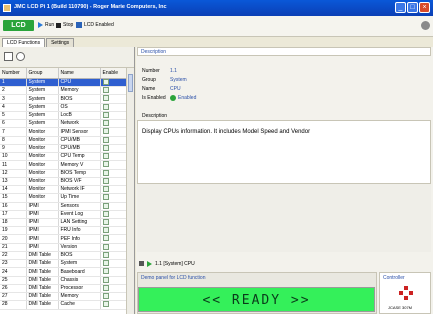 Image resolution: width=433 pixels, height=314 pixels. What do you see at coordinates (79, 73) in the screenshot?
I see `column-header: Name` at bounding box center [79, 73].